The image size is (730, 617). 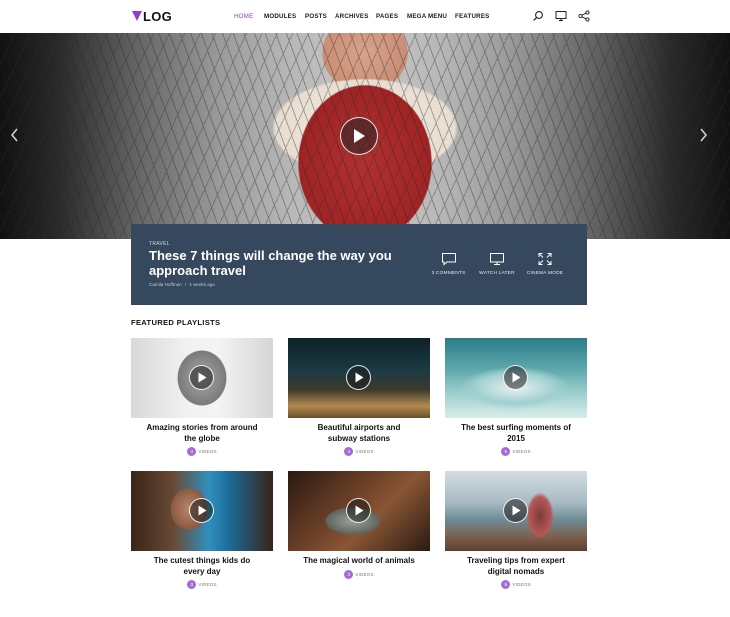 I want to click on logo-text: LOG, so click(x=158, y=16).